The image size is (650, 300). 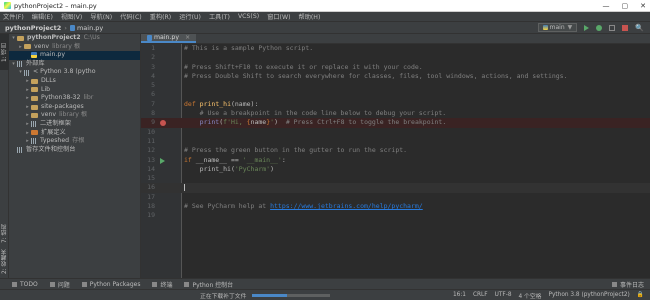 What do you see at coordinates (148, 57) in the screenshot?
I see `line-number: 2` at bounding box center [148, 57].